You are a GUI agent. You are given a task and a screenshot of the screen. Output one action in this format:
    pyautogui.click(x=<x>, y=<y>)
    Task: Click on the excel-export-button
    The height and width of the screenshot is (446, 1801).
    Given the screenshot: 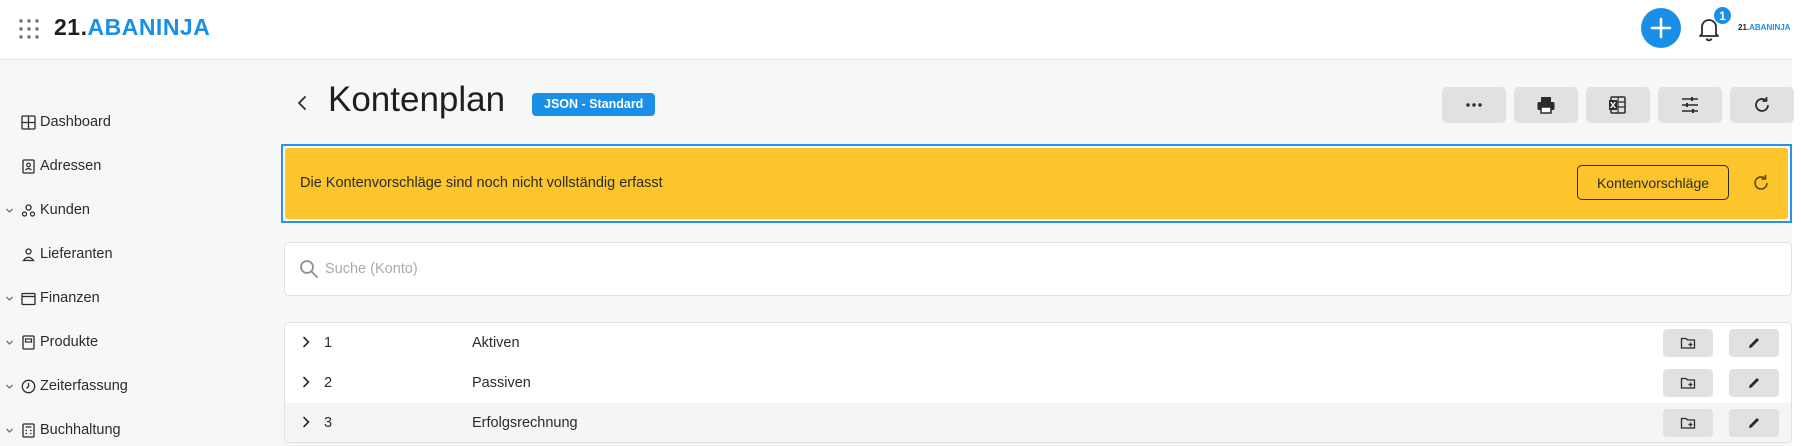 What is the action you would take?
    pyautogui.click(x=1618, y=105)
    